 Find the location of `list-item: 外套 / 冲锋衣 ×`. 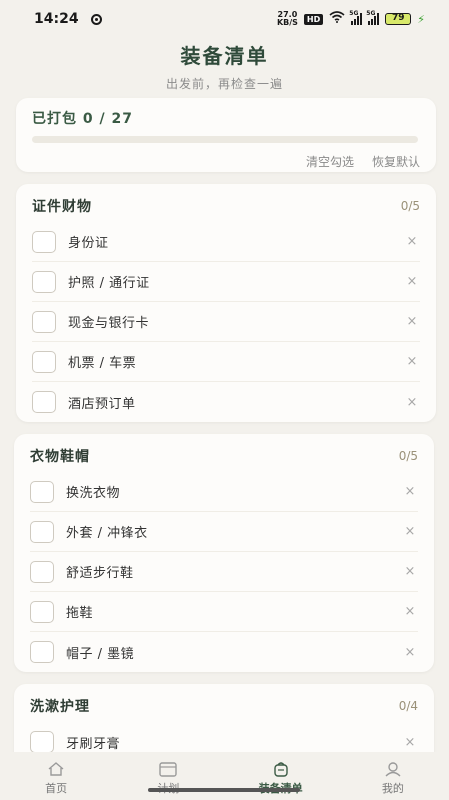

list-item: 外套 / 冲锋衣 × is located at coordinates (224, 532).